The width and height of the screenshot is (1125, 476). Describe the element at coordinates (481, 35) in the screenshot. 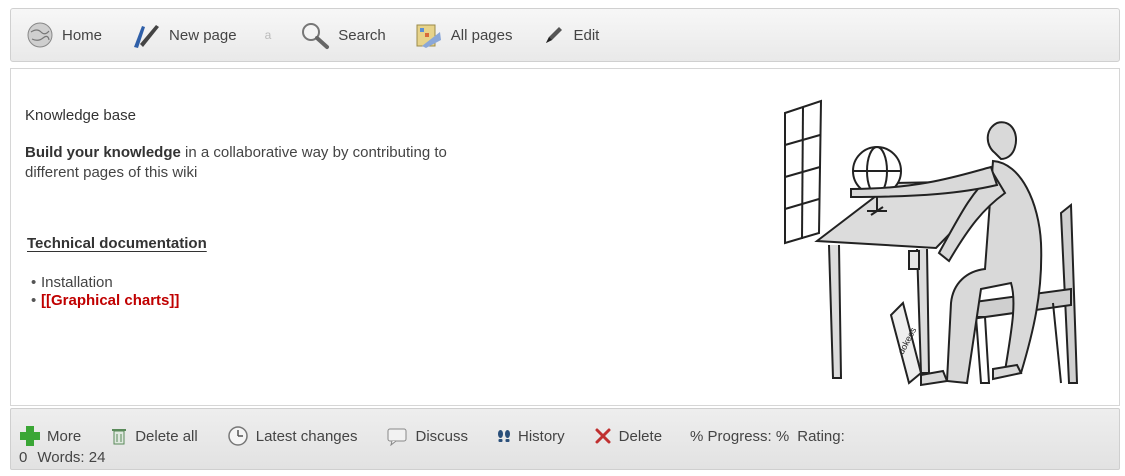

I see `all-pages-label: All pages` at that location.